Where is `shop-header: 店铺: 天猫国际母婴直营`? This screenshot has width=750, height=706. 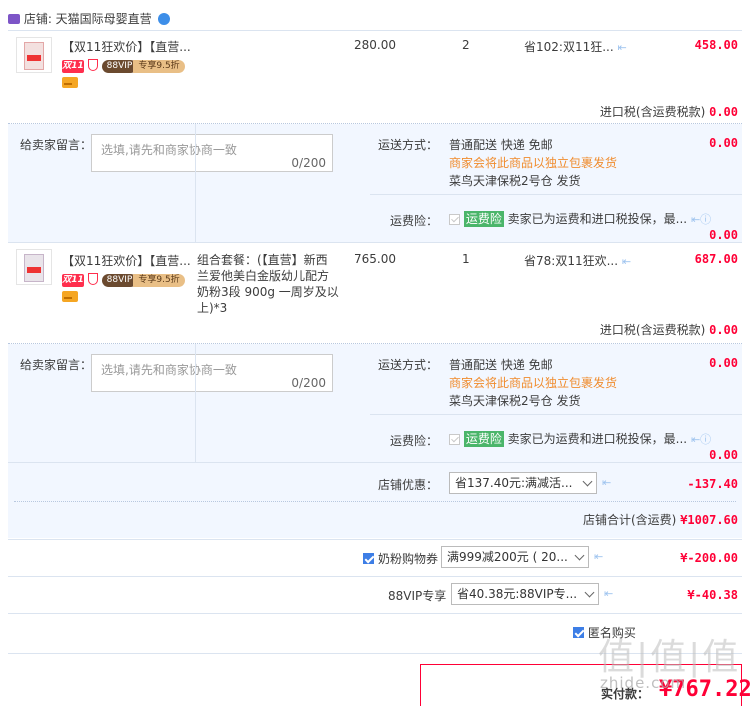 shop-header: 店铺: 天猫国际母婴直营 is located at coordinates (89, 18).